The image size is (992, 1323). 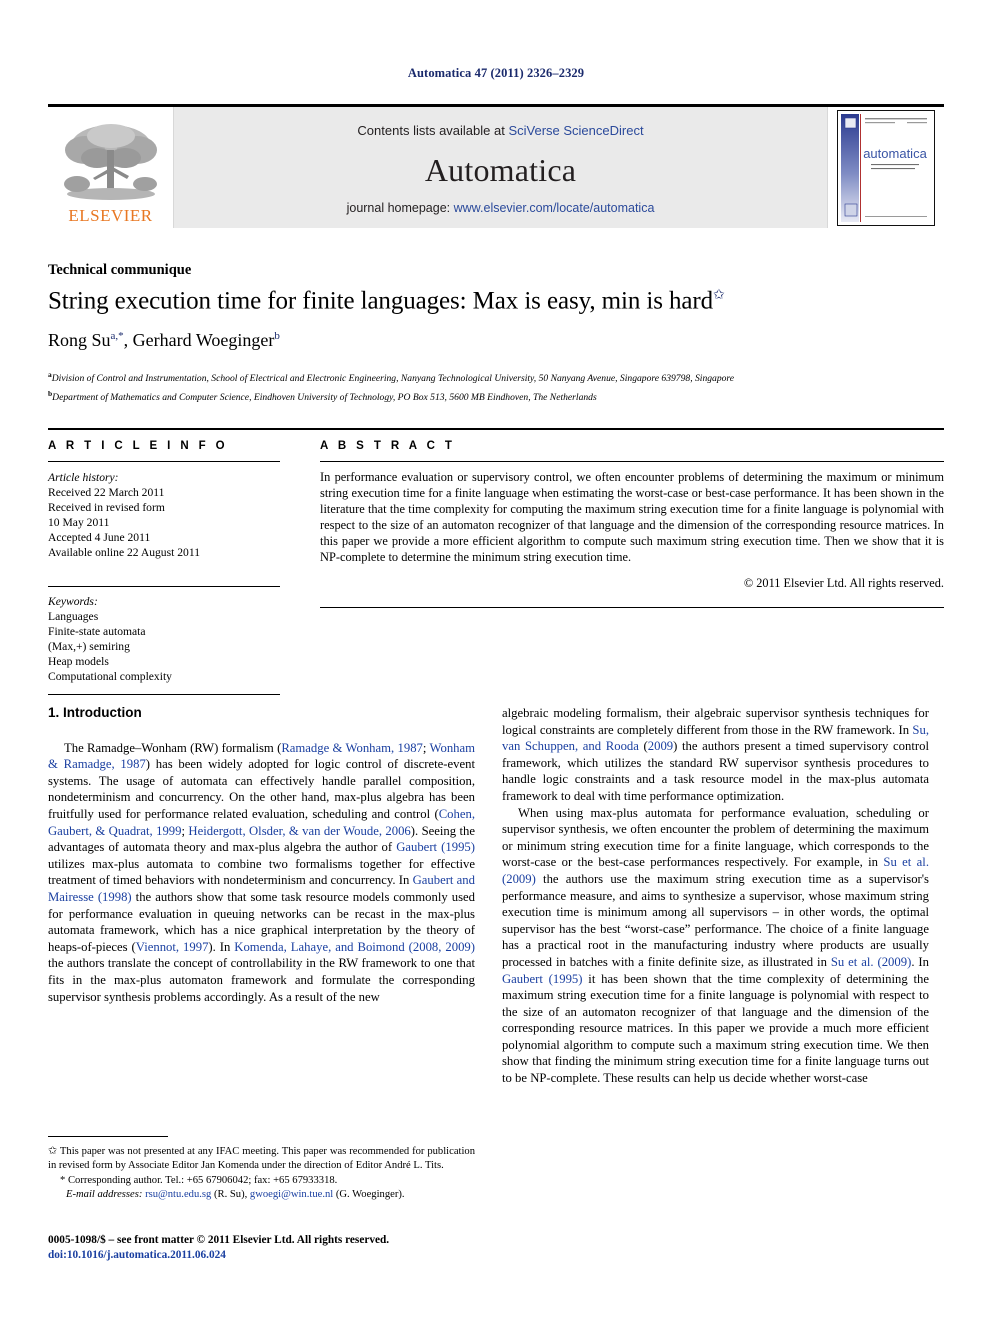 What do you see at coordinates (110, 676) in the screenshot?
I see `keyword-item: Computational complexity` at bounding box center [110, 676].